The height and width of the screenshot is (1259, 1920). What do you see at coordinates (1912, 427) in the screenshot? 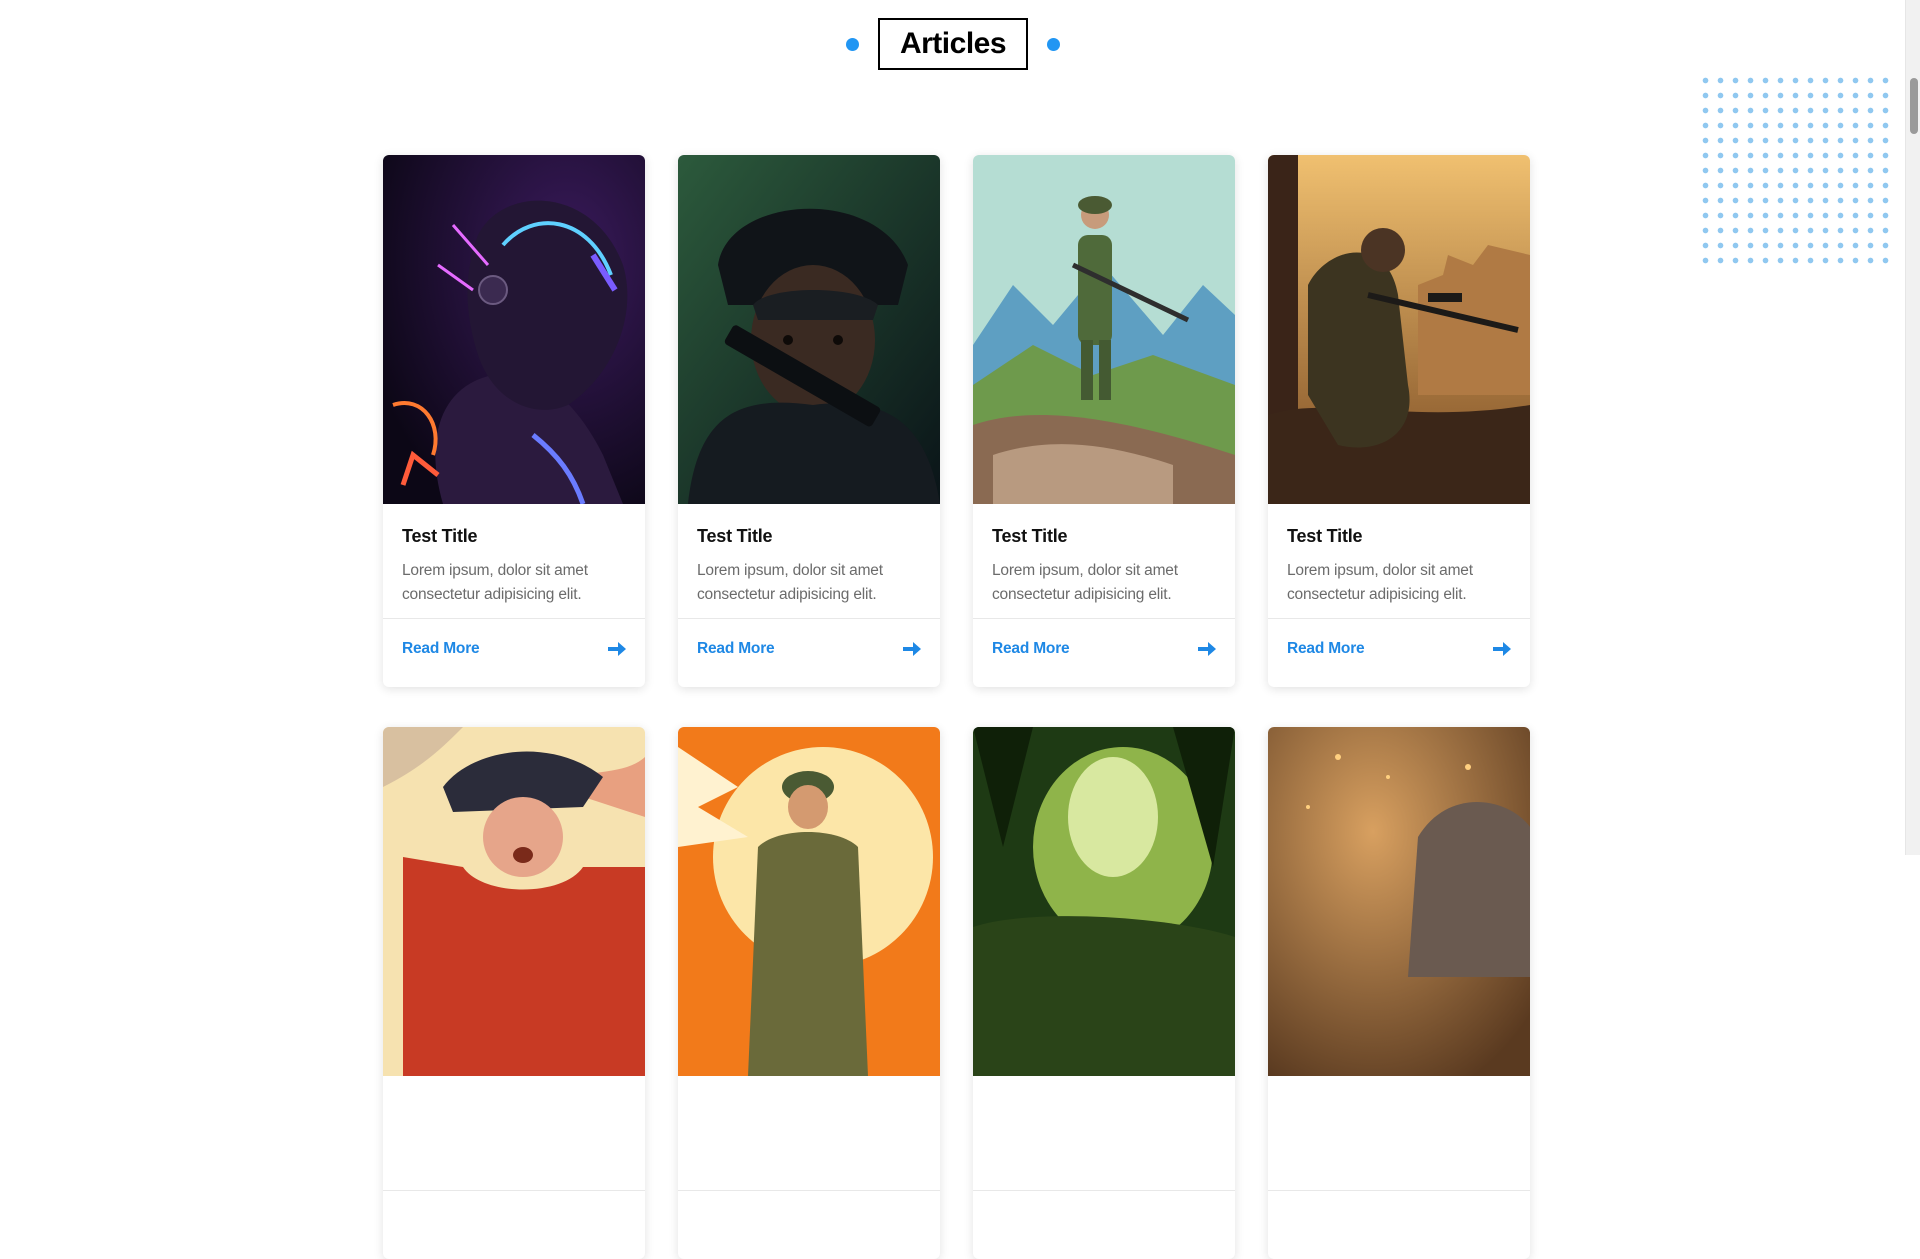
I see `vertical-scrollbar` at bounding box center [1912, 427].